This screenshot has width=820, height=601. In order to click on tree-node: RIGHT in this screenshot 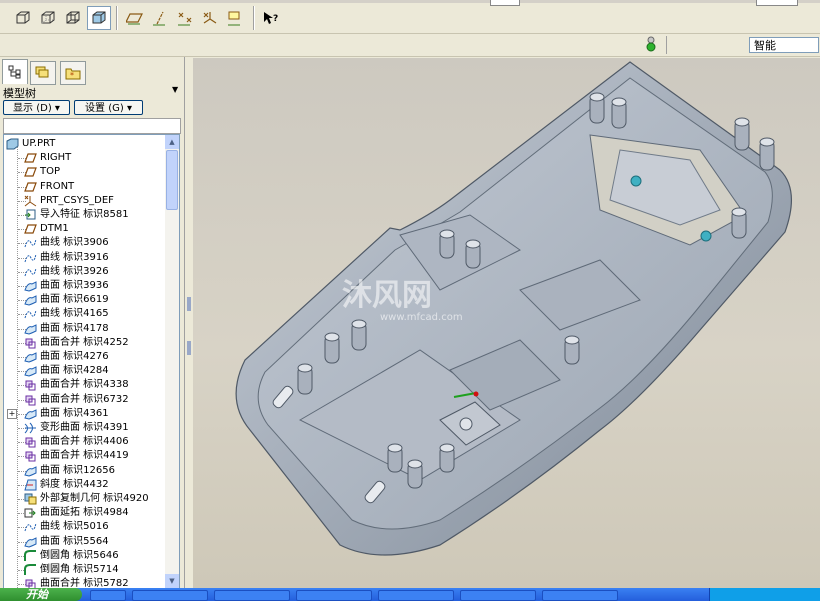, I will do `click(84, 158)`.